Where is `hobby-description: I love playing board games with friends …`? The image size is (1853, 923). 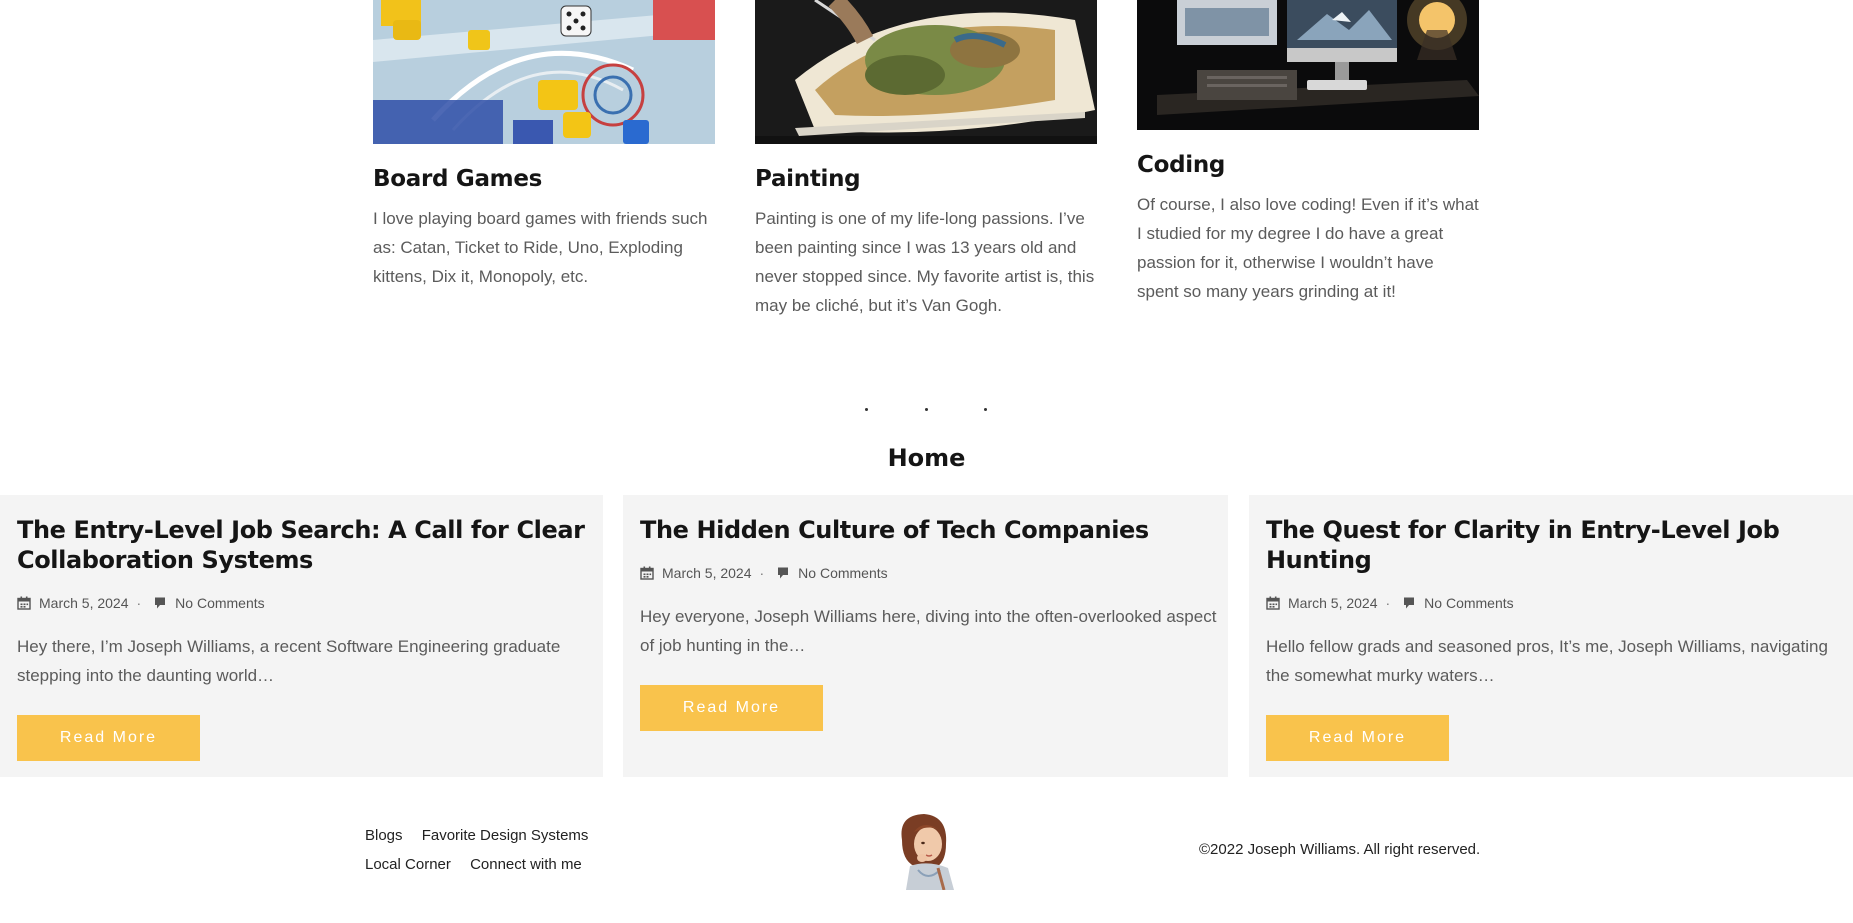 hobby-description: I love playing board games with friends … is located at coordinates (540, 247).